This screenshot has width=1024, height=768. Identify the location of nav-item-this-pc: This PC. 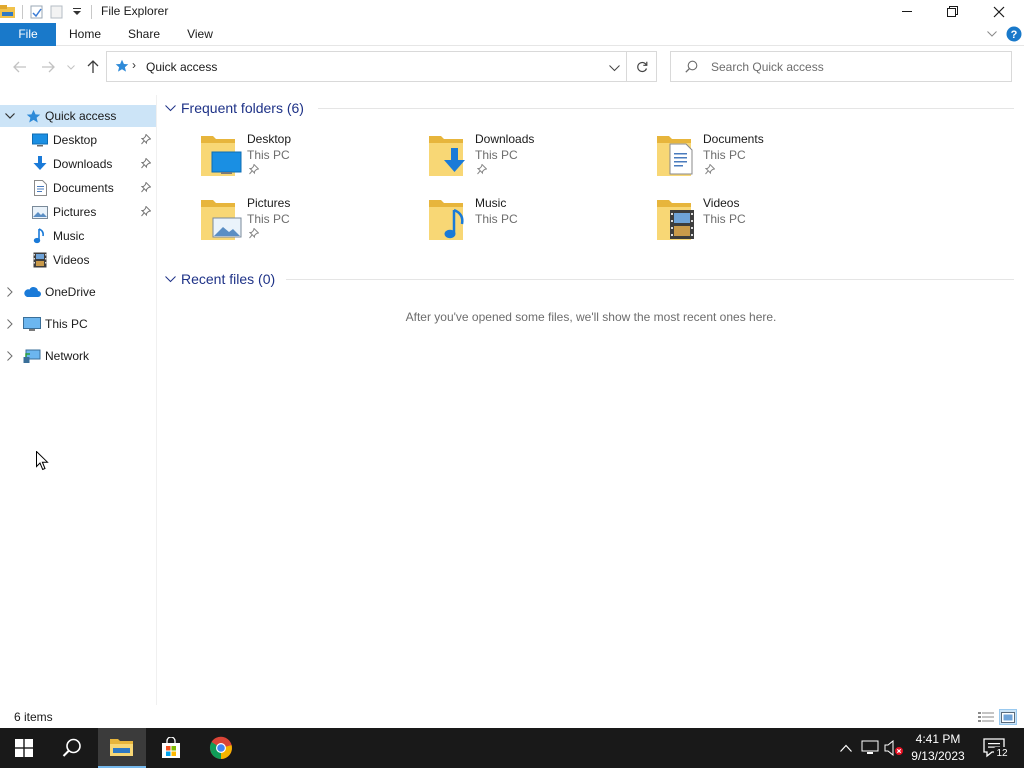
(78, 324).